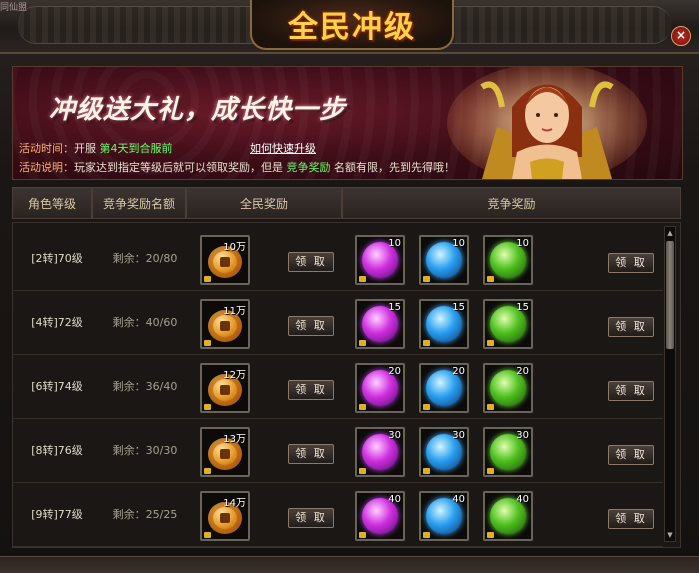 Image resolution: width=699 pixels, height=573 pixels. What do you see at coordinates (57, 258) in the screenshot?
I see `role-level: [2转]70级` at bounding box center [57, 258].